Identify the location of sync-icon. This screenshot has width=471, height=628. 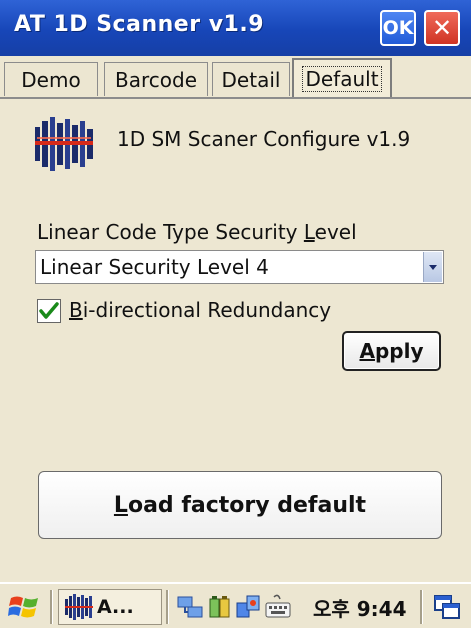
(248, 607).